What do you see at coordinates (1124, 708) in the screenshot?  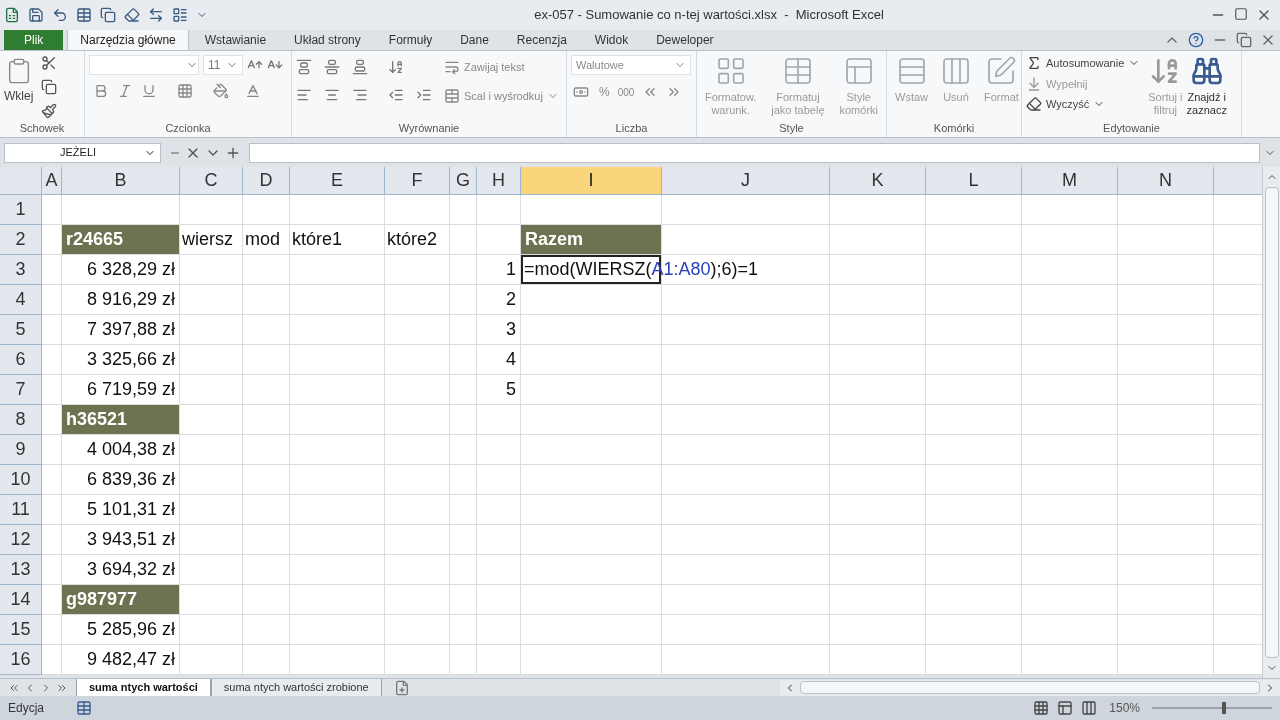 I see `zoom-level: 150%` at bounding box center [1124, 708].